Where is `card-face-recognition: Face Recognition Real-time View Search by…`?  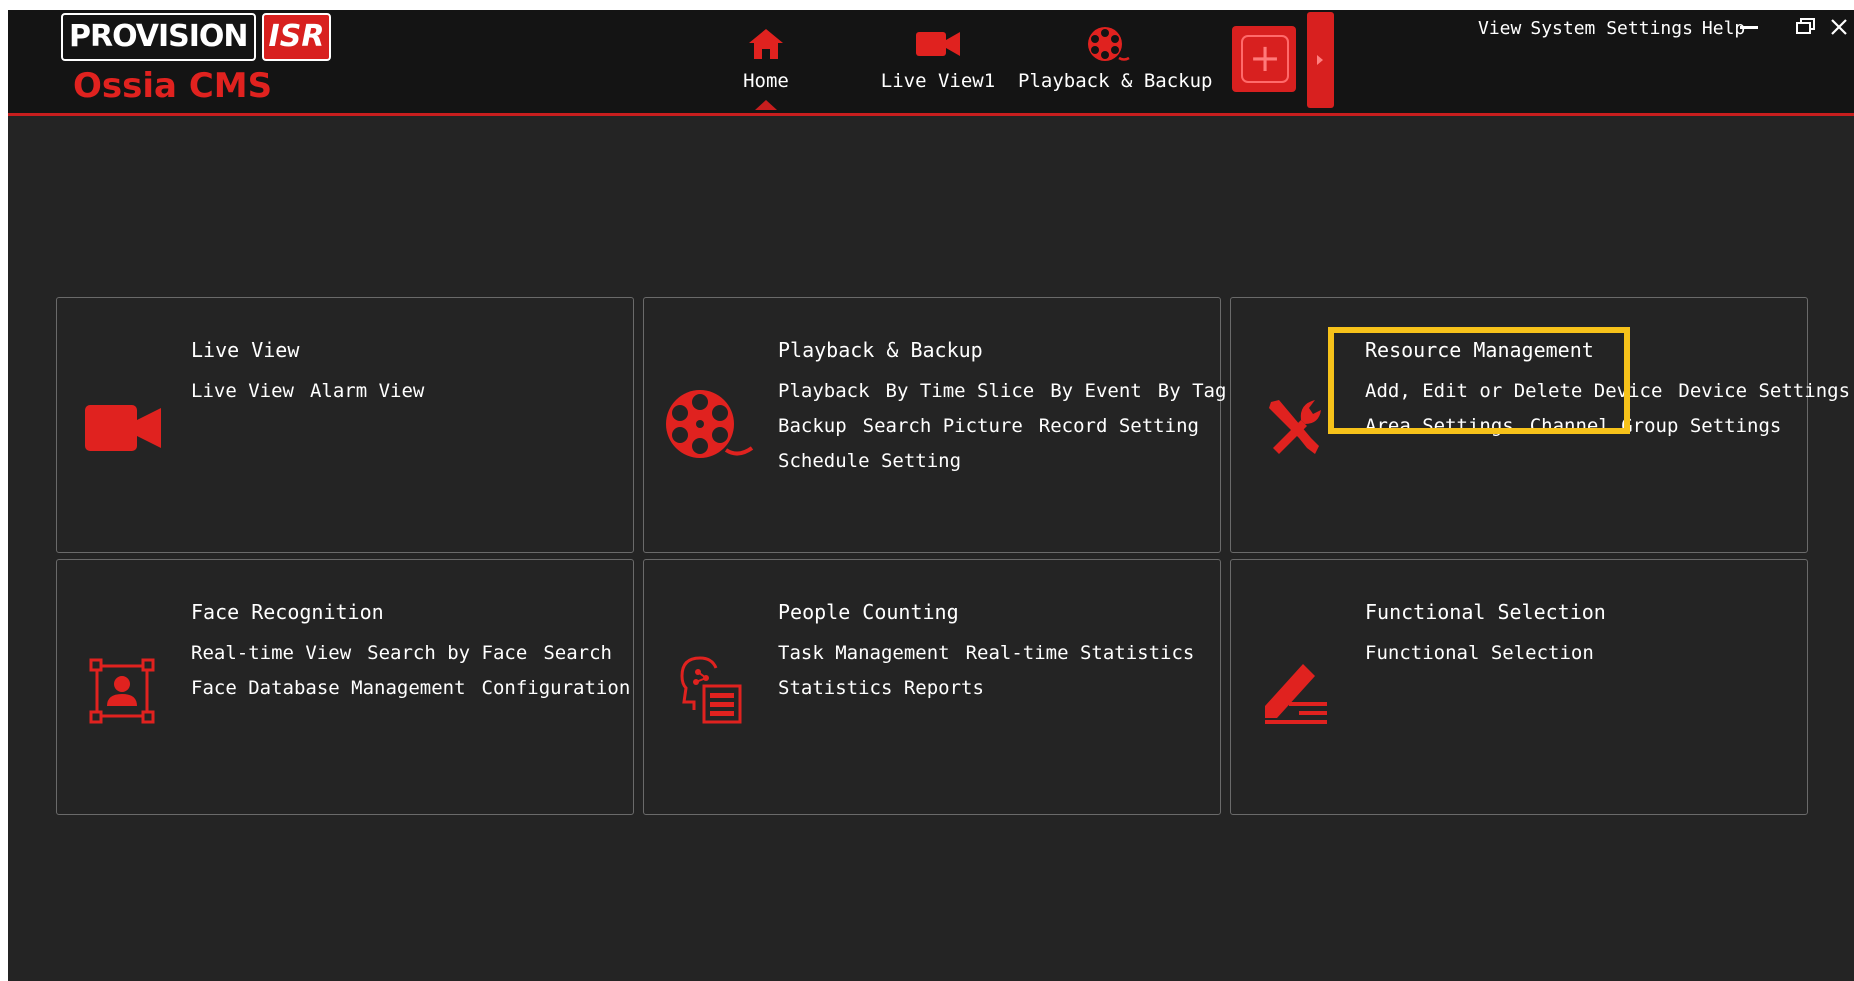 card-face-recognition: Face Recognition Real-time View Search by… is located at coordinates (345, 687).